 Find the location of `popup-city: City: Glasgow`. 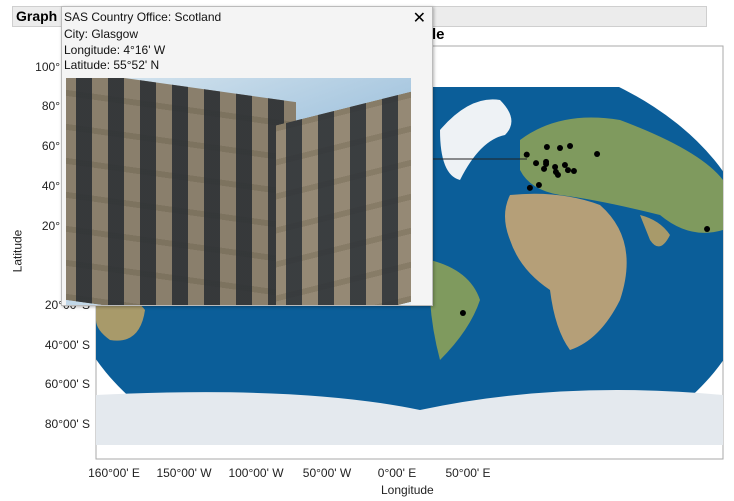

popup-city: City: Glasgow is located at coordinates (101, 34).